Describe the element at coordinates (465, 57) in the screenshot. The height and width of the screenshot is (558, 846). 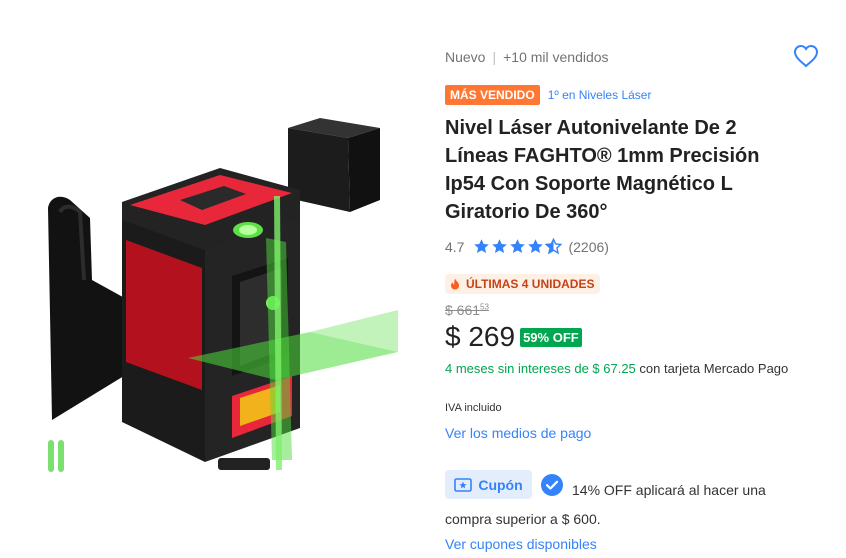
I see `condition-label: Nuevo` at that location.